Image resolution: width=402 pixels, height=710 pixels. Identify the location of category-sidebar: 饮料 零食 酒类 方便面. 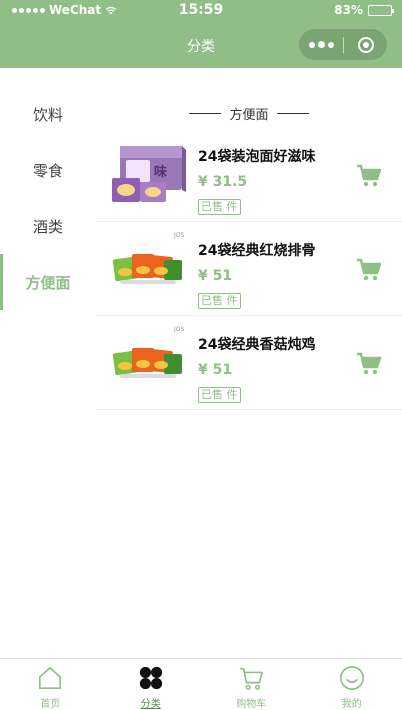
(48, 189).